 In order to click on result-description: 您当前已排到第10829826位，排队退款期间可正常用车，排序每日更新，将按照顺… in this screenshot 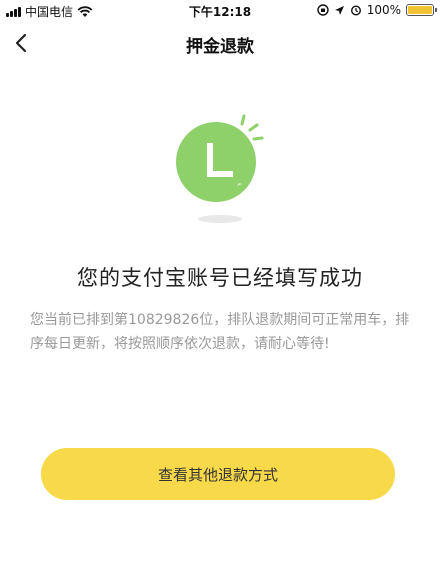, I will do `click(220, 332)`.